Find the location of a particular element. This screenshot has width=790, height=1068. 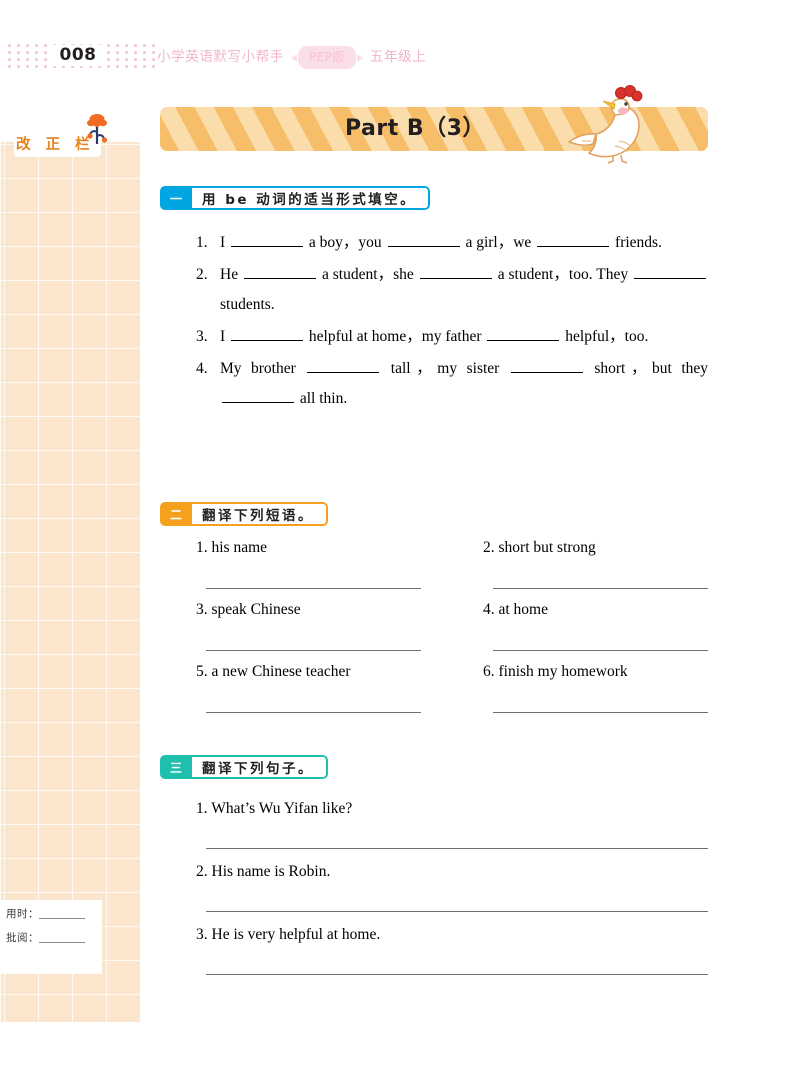

phrase-label: short but strong is located at coordinates (547, 547).